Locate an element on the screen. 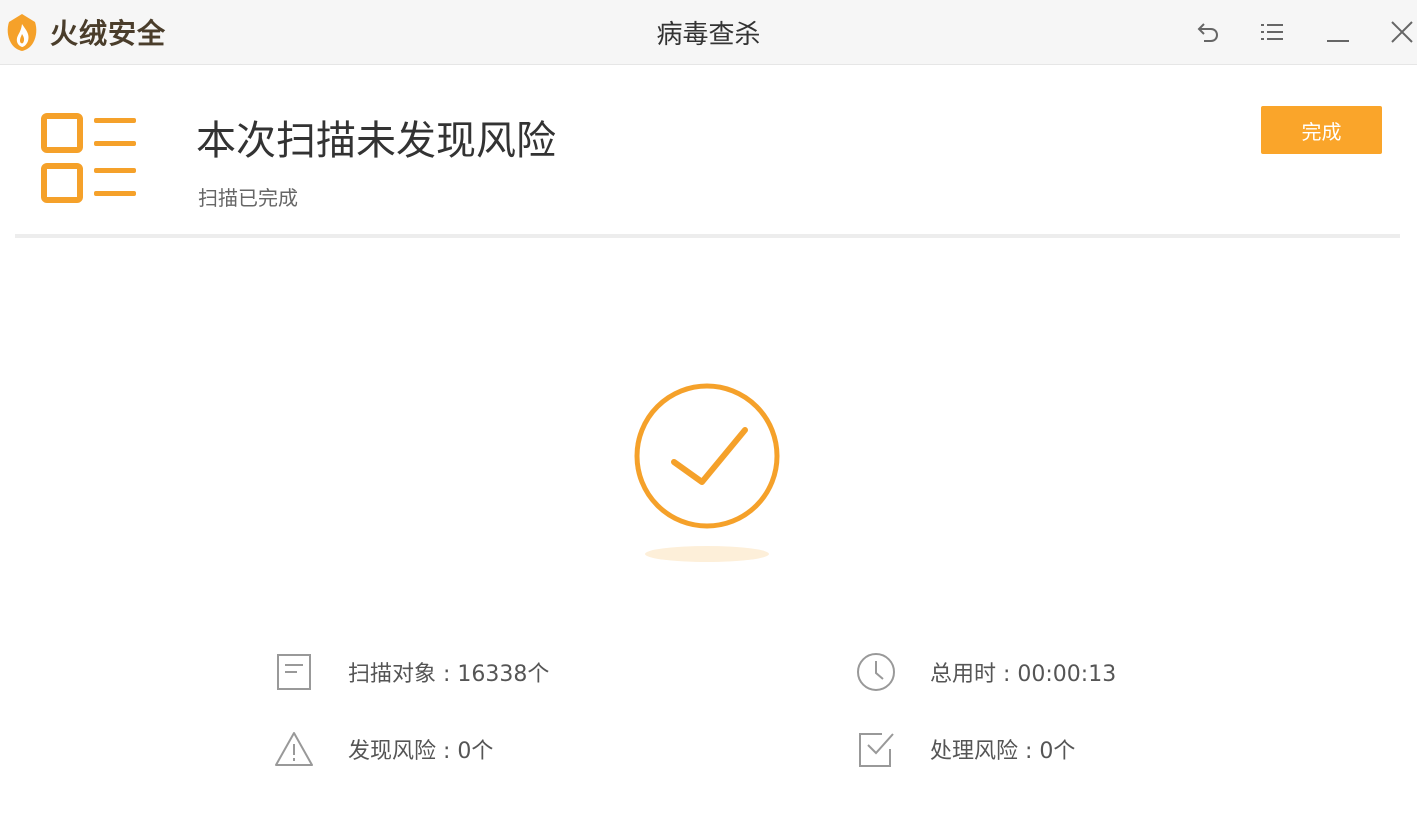 This screenshot has height=816, width=1417. menu-button is located at coordinates (1272, 32).